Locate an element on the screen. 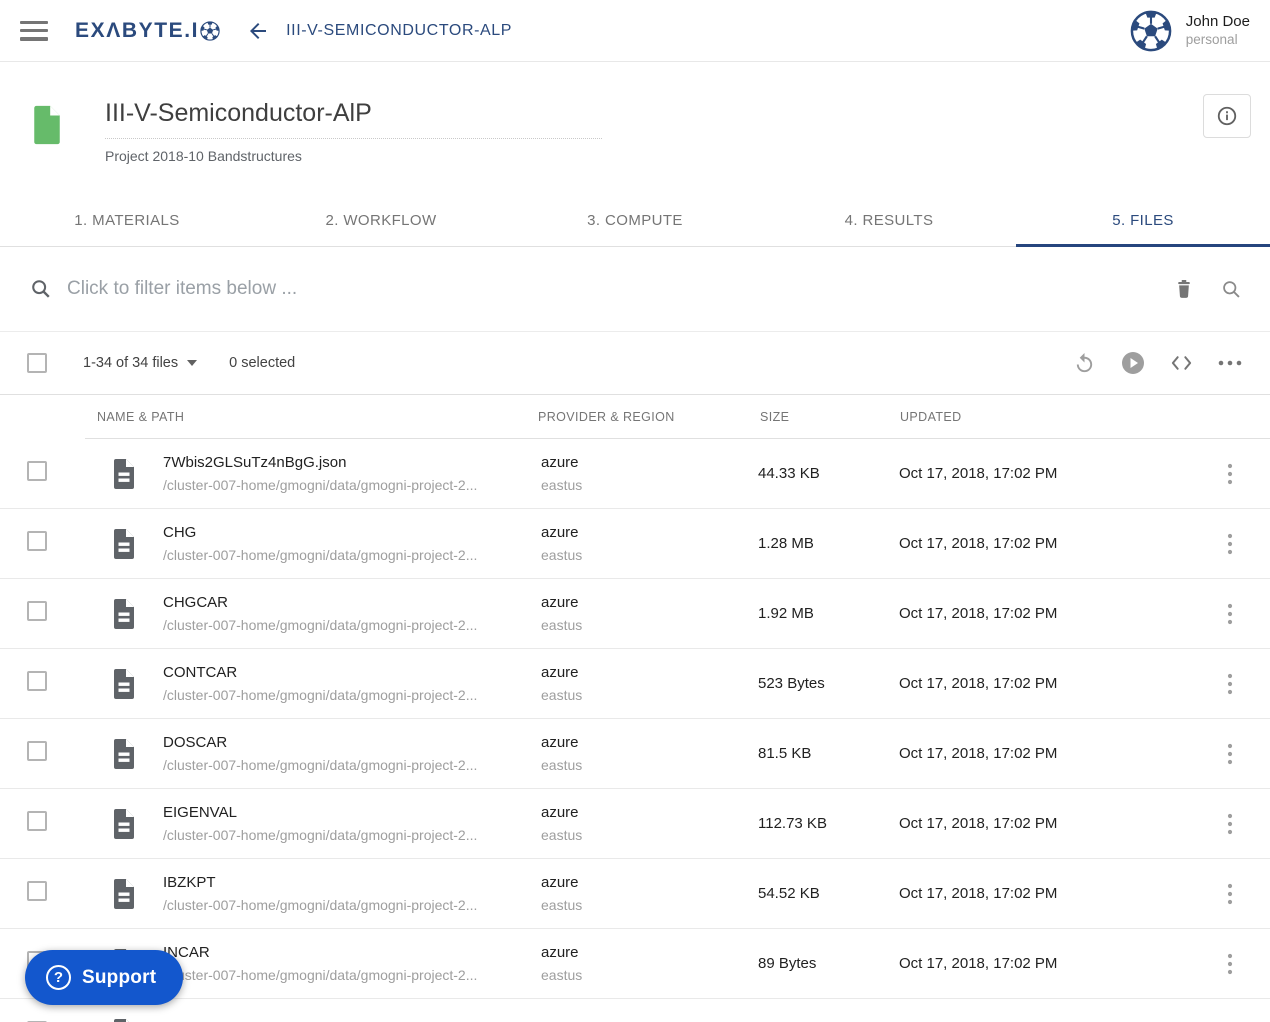 Image resolution: width=1270 pixels, height=1022 pixels. file-name: DOSCAR is located at coordinates (352, 743).